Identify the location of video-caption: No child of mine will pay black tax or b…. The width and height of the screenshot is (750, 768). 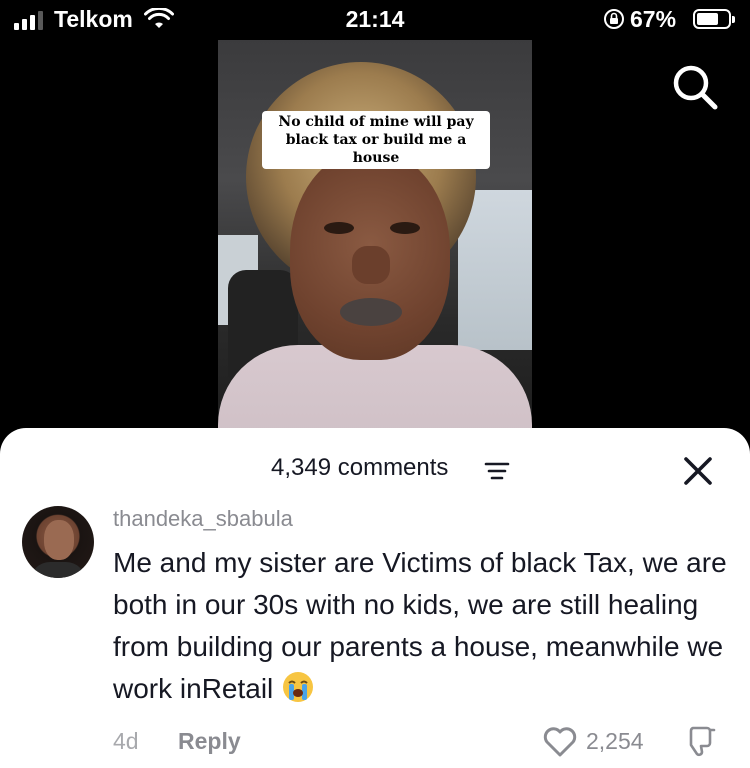
(376, 140).